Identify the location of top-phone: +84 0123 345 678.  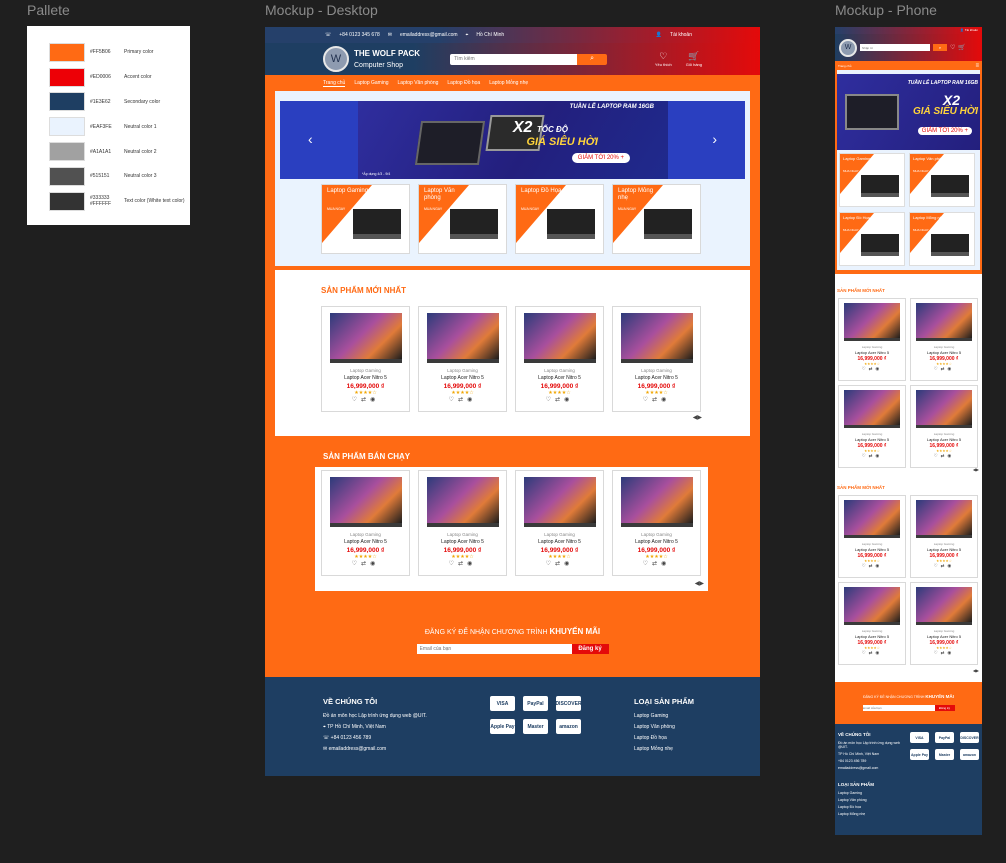
(359, 35).